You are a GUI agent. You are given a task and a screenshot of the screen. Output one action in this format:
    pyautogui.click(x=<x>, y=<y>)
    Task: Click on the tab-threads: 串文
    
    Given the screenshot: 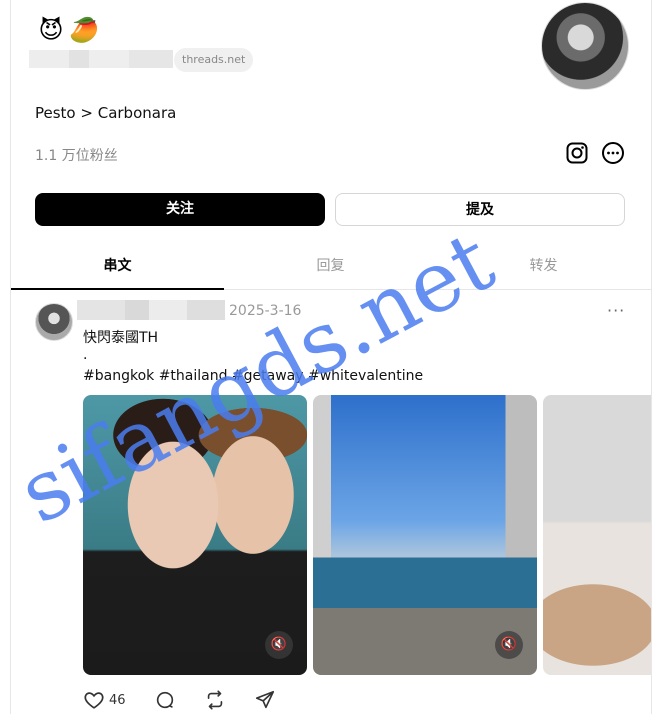 What is the action you would take?
    pyautogui.click(x=117, y=265)
    